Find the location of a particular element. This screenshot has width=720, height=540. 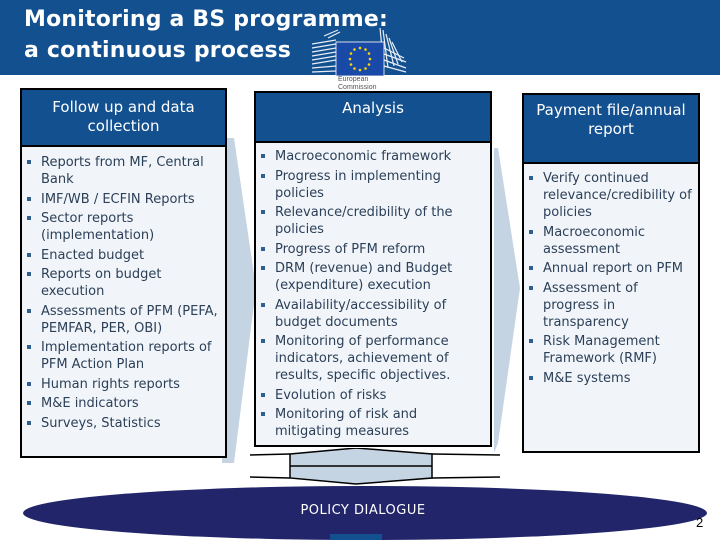

column-heading: Follow up and data collection is located at coordinates (123, 118).